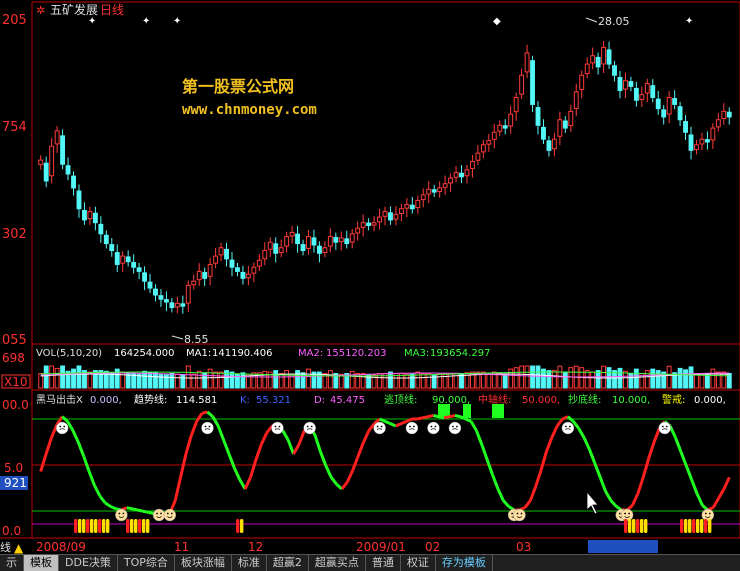  Describe the element at coordinates (337, 563) in the screenshot. I see `tab-chaoying-buy: 超赢买点` at that location.